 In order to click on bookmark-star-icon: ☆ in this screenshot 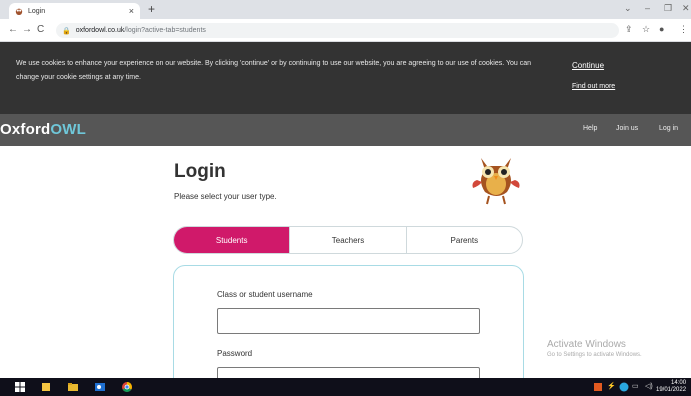, I will do `click(646, 29)`.